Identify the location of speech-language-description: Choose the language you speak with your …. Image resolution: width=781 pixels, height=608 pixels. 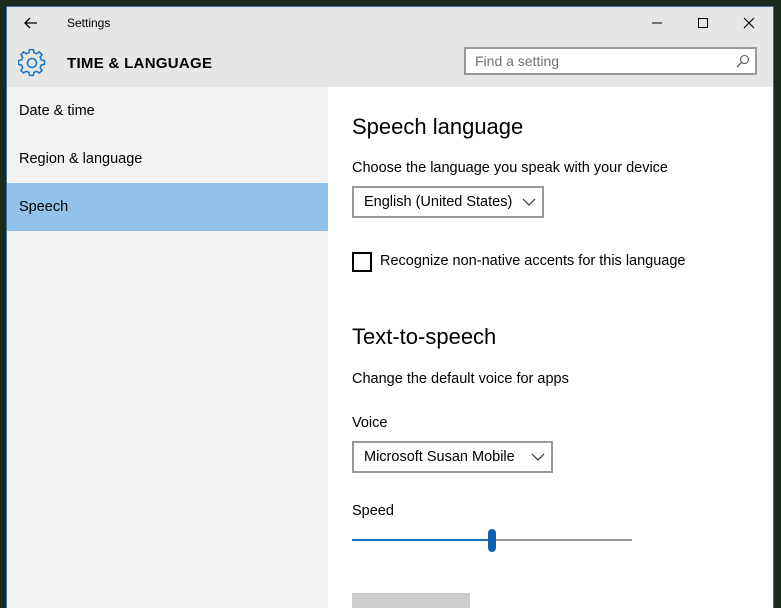
(510, 168).